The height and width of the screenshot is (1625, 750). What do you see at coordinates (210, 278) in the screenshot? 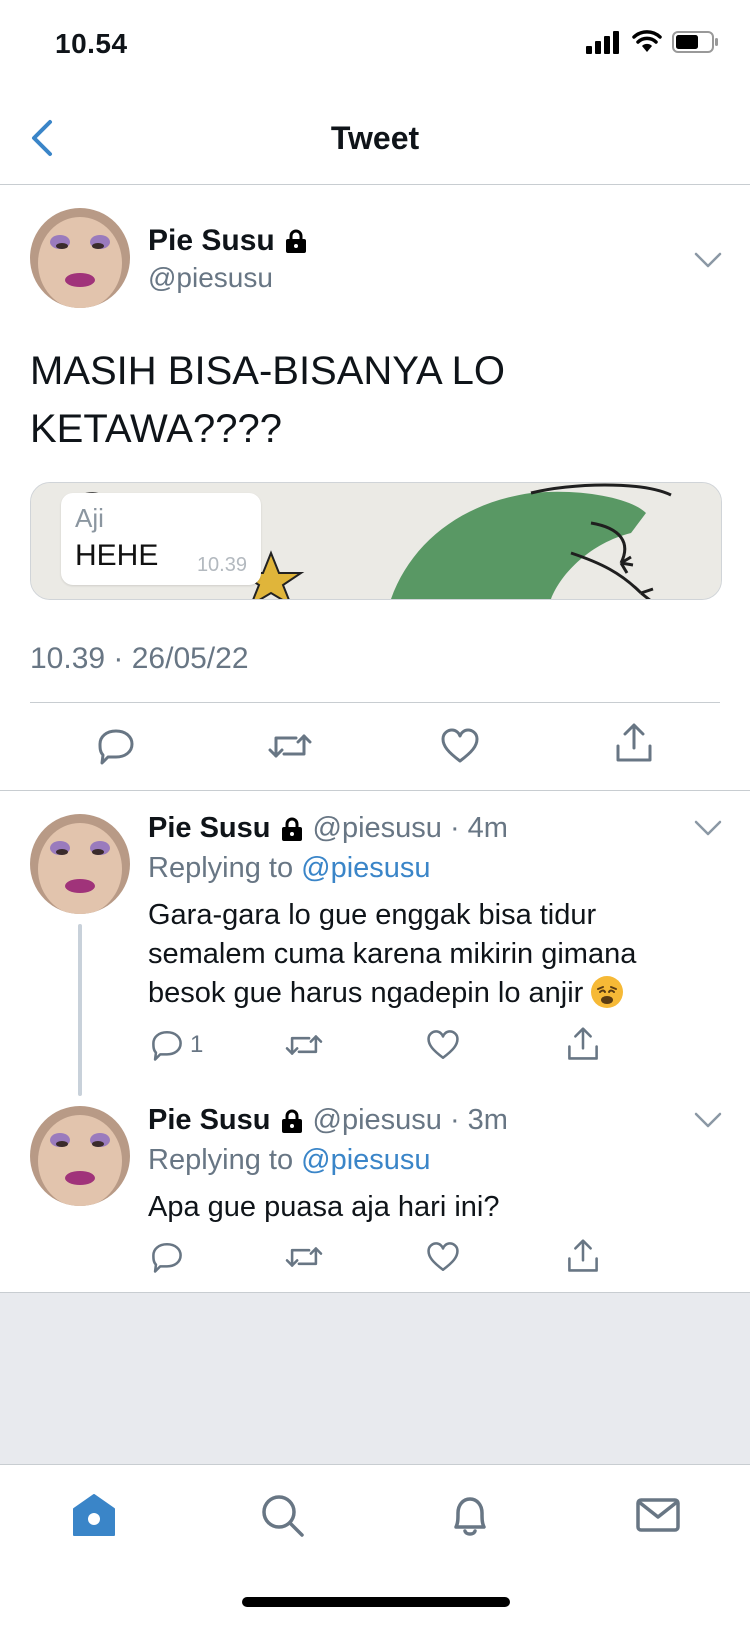
I see `author-handle: @piesusu` at bounding box center [210, 278].